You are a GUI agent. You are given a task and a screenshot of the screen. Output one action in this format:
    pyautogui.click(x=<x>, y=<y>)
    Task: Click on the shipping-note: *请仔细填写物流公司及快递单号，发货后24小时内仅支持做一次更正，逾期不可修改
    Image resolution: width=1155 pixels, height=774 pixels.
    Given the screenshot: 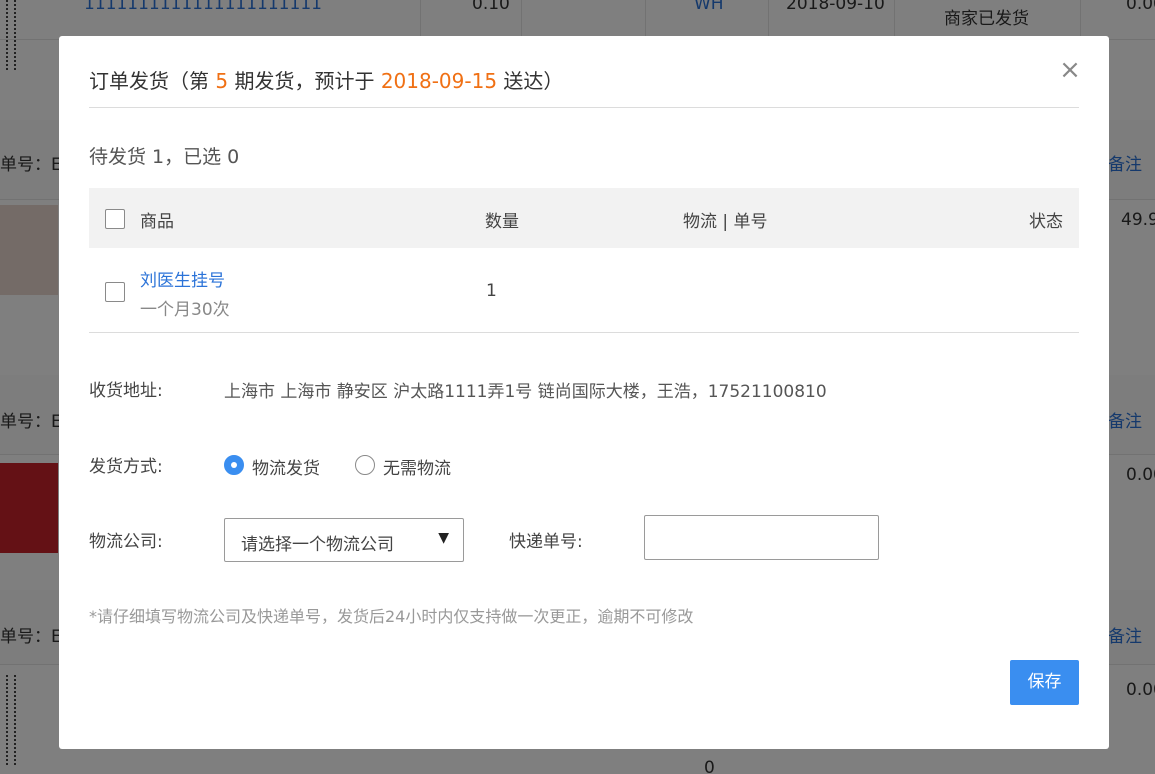 What is the action you would take?
    pyautogui.click(x=391, y=616)
    